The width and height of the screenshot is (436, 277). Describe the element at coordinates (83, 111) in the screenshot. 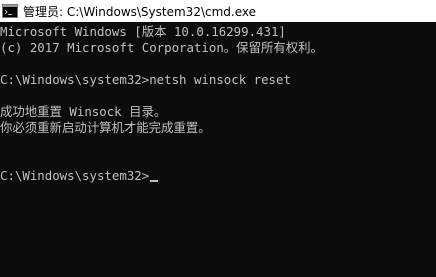

I see `console-line-result: 成功地重置 Winsock 目录。` at that location.